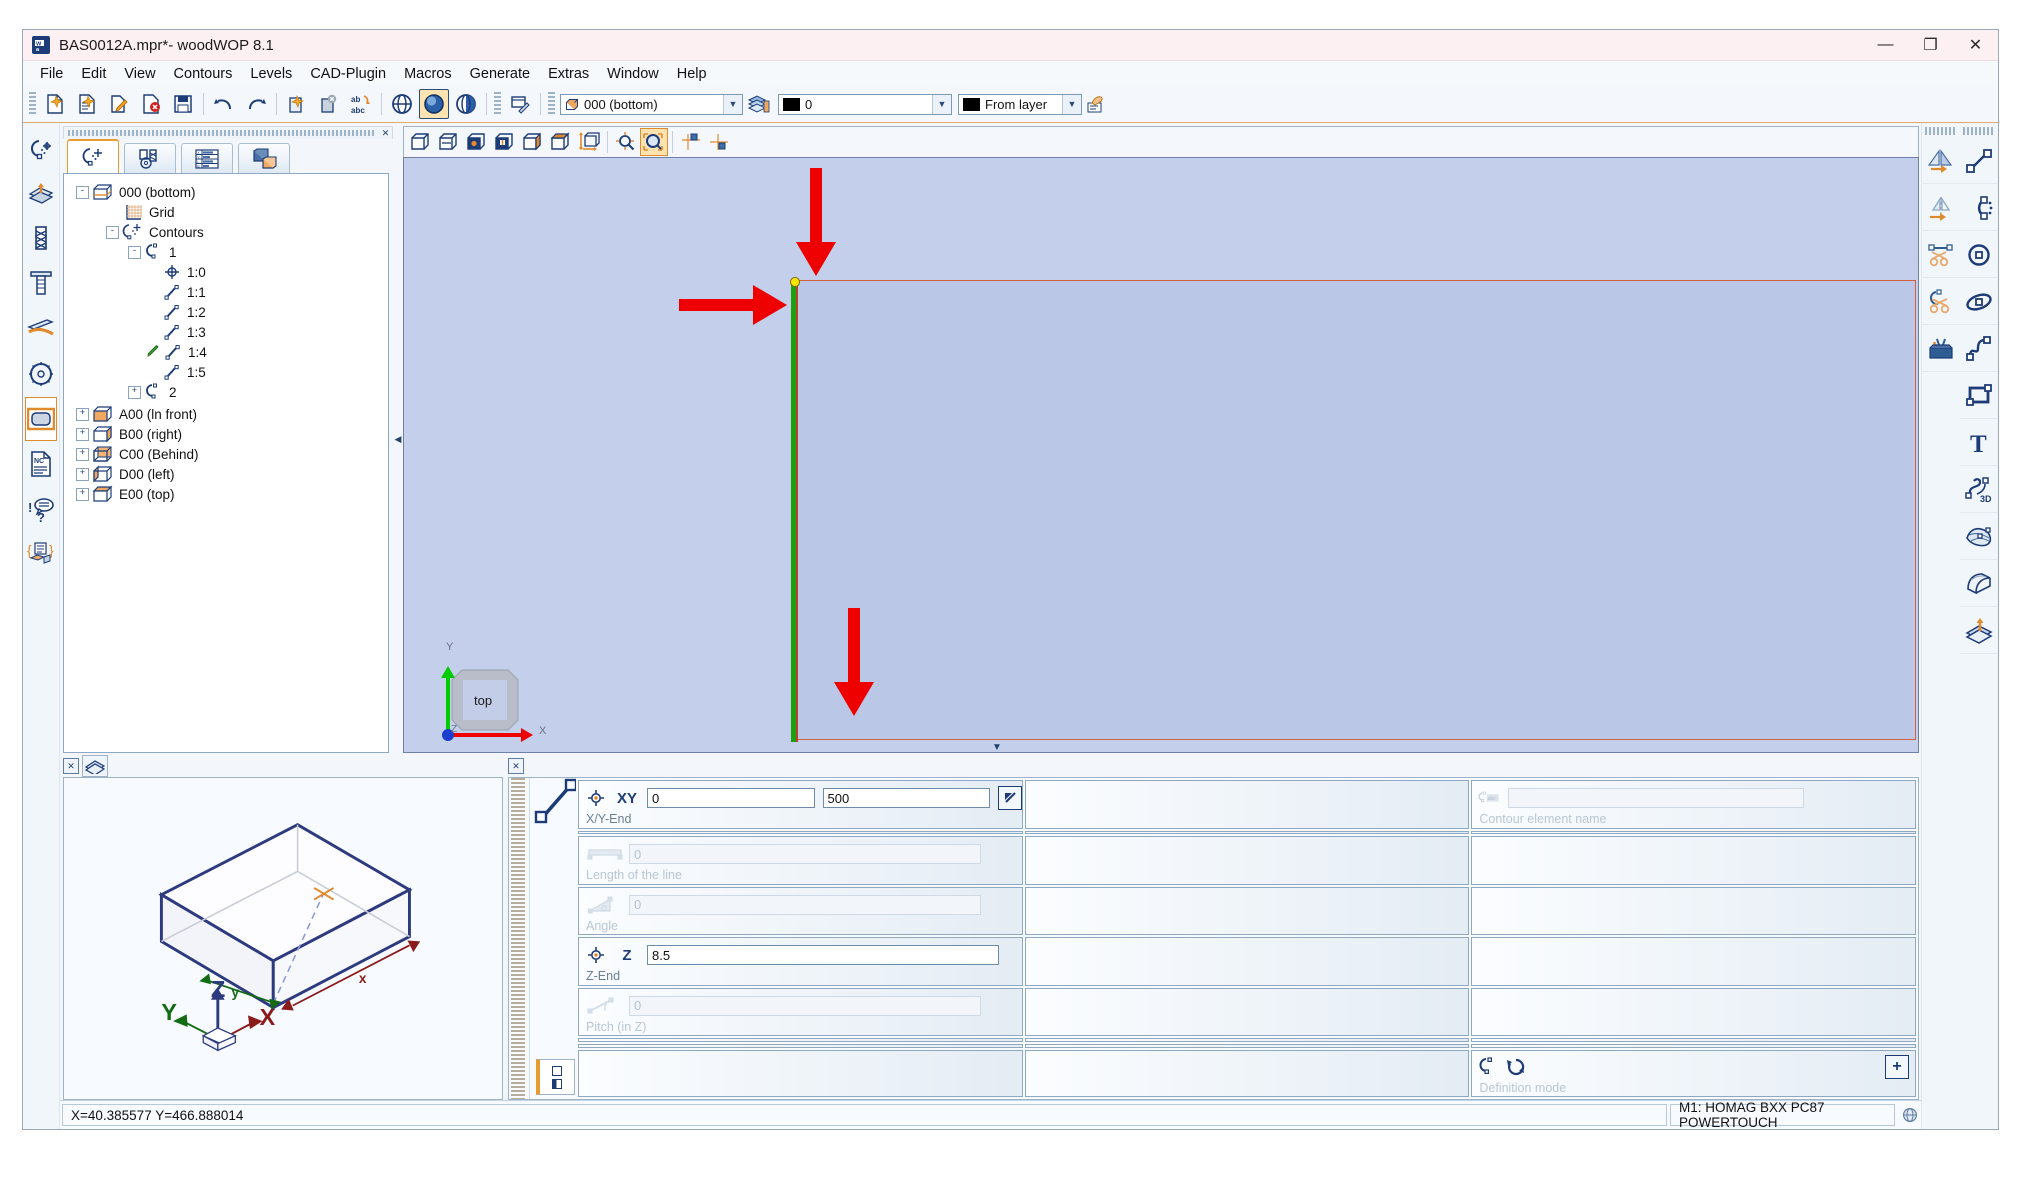 Image resolution: width=2021 pixels, height=1183 pixels. Describe the element at coordinates (232, 252) in the screenshot. I see `tree-node-contour-1: - 1` at that location.